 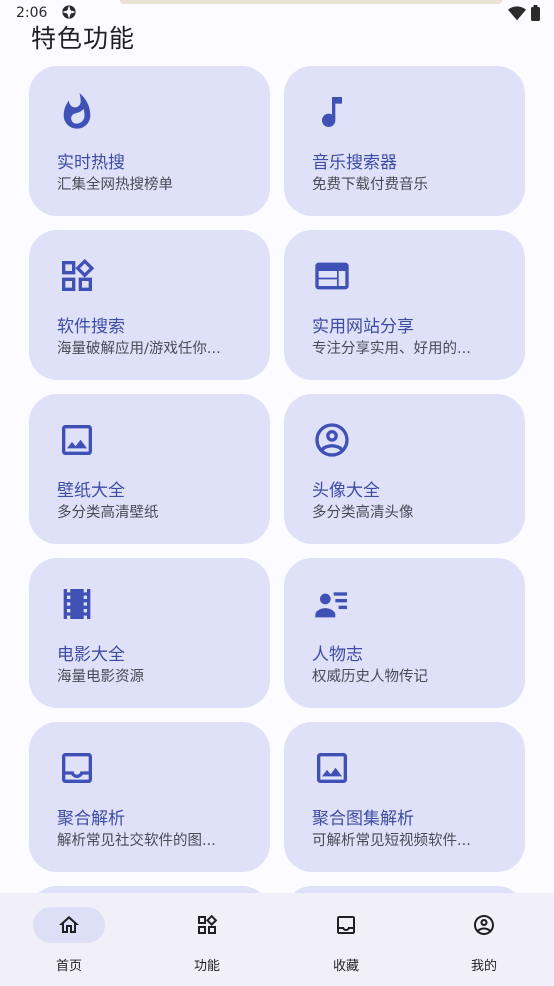 I want to click on card-title: 实时热搜, so click(x=91, y=163).